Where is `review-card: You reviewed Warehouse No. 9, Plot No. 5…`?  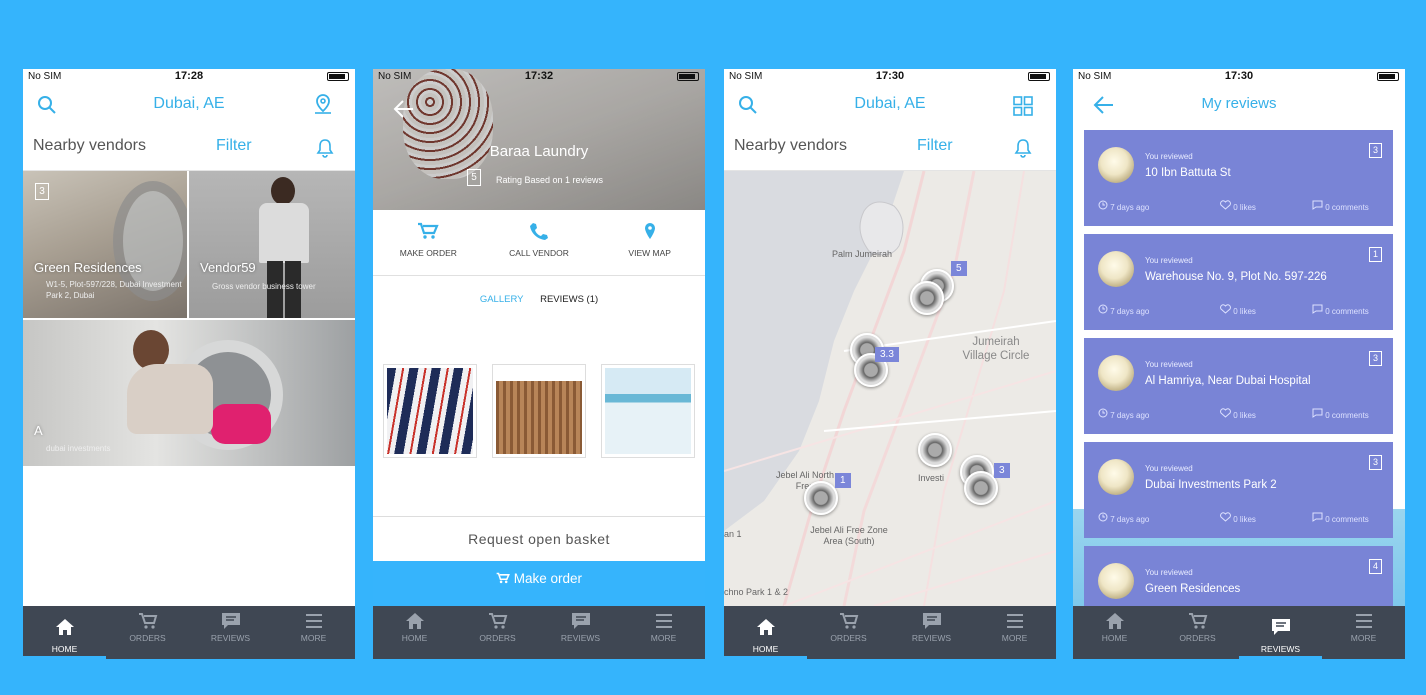
review-card: You reviewed Warehouse No. 9, Plot No. 5… is located at coordinates (1238, 282).